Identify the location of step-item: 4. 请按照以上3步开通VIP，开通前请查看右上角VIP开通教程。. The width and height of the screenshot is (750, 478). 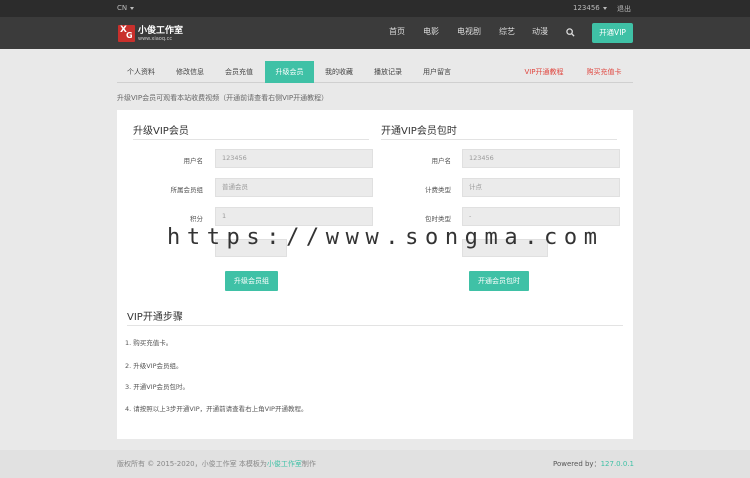
(216, 409).